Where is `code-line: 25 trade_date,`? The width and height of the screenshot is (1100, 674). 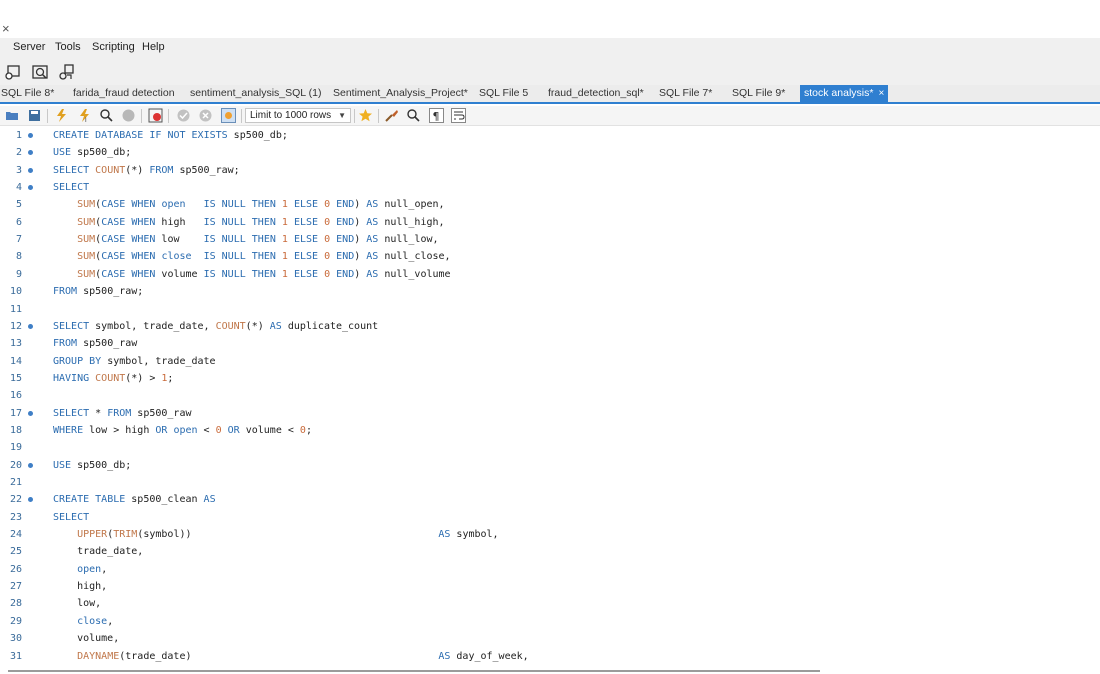 code-line: 25 trade_date, is located at coordinates (550, 551).